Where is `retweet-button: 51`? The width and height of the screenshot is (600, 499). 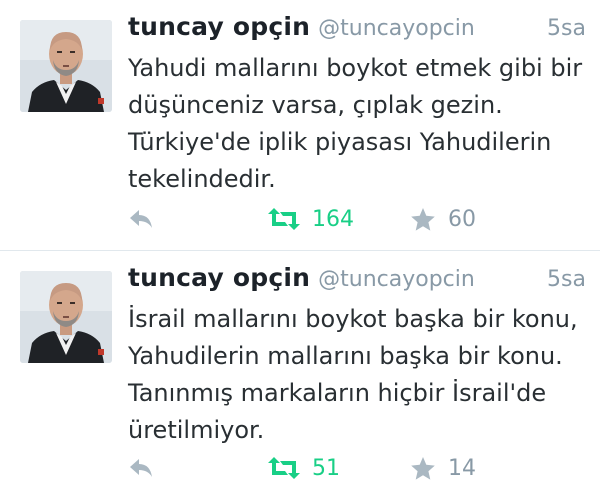 retweet-button: 51 is located at coordinates (304, 468).